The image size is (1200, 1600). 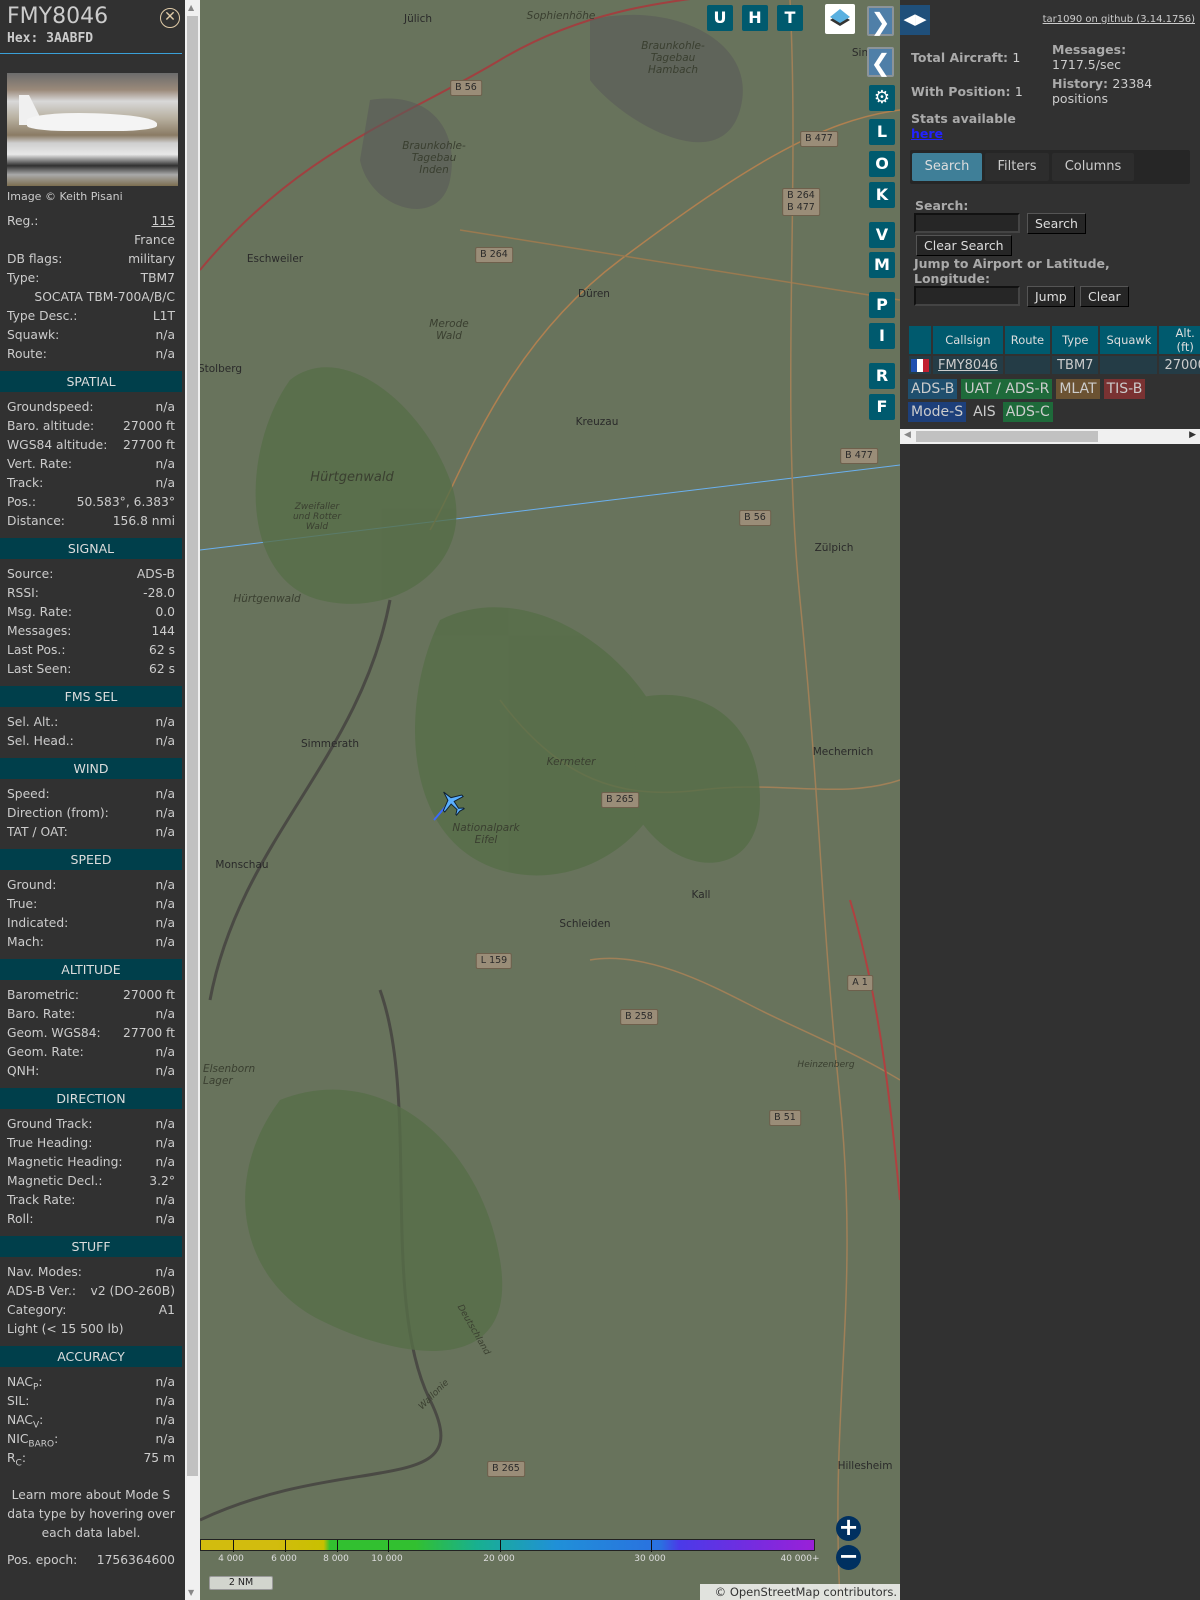 What do you see at coordinates (673, 58) in the screenshot?
I see `map-label: Braunkohle- Tagebau Hambach` at bounding box center [673, 58].